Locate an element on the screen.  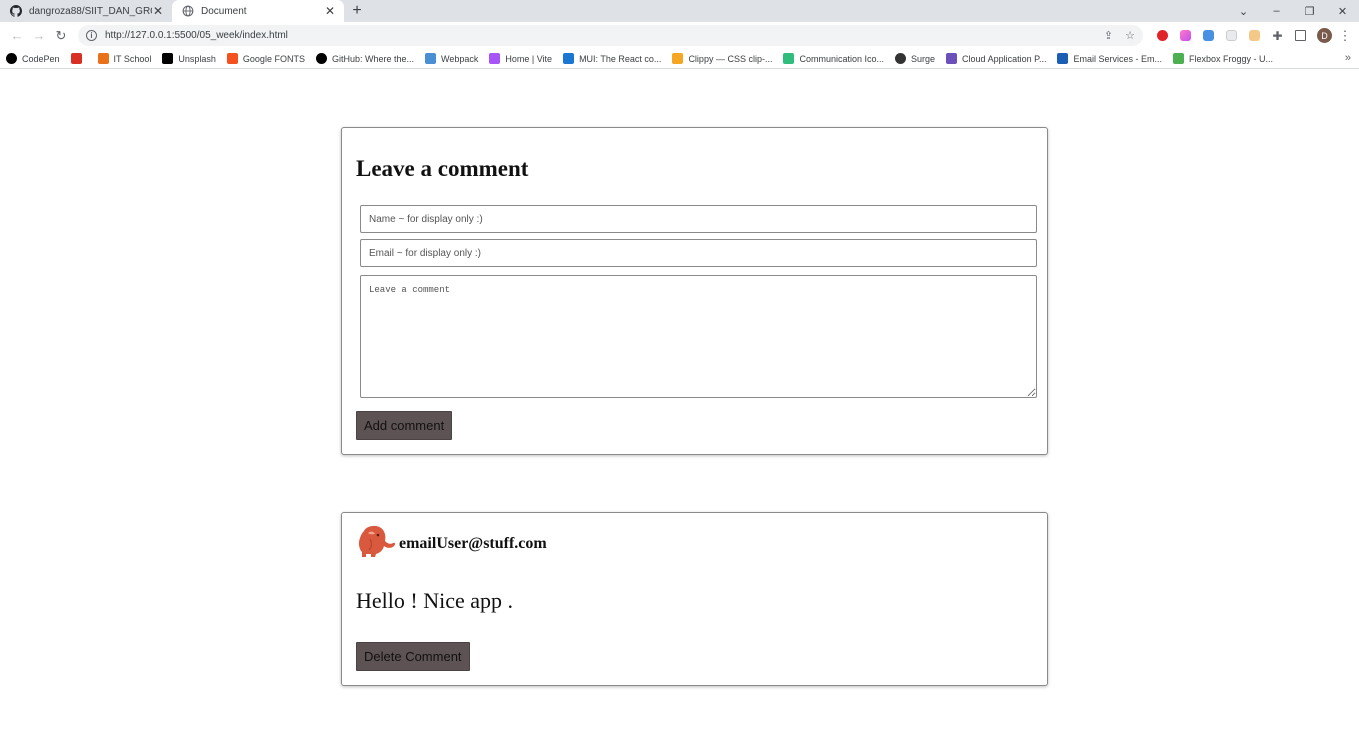
gmail-icon is located at coordinates (76, 58).